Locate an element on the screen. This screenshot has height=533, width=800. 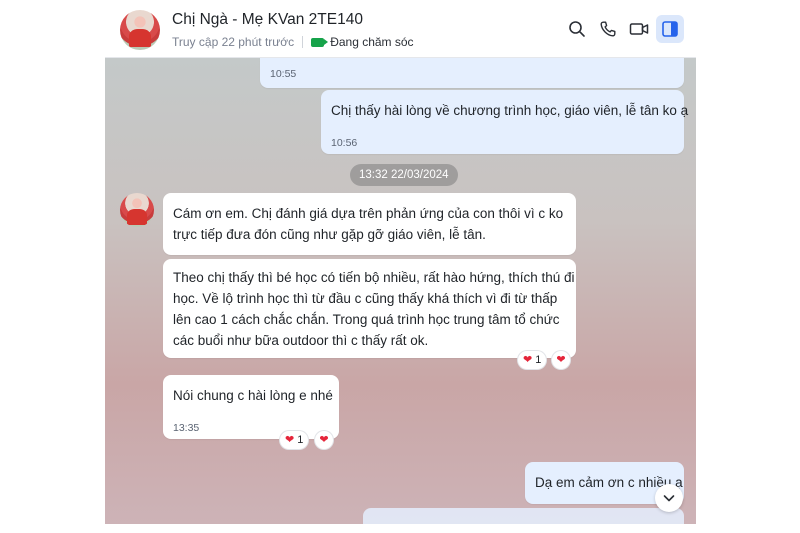
call-button is located at coordinates (608, 29).